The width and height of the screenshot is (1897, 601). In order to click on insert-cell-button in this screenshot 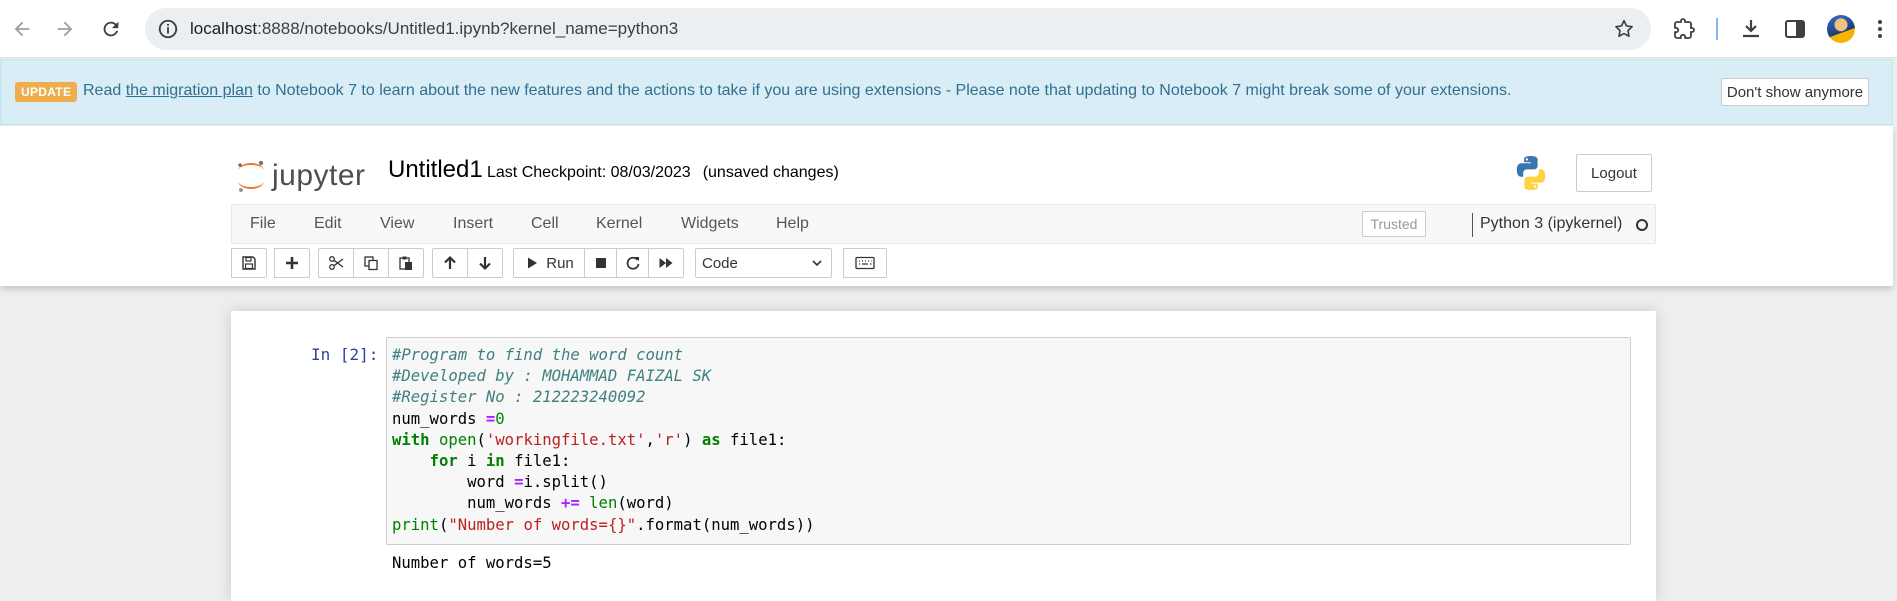, I will do `click(292, 263)`.